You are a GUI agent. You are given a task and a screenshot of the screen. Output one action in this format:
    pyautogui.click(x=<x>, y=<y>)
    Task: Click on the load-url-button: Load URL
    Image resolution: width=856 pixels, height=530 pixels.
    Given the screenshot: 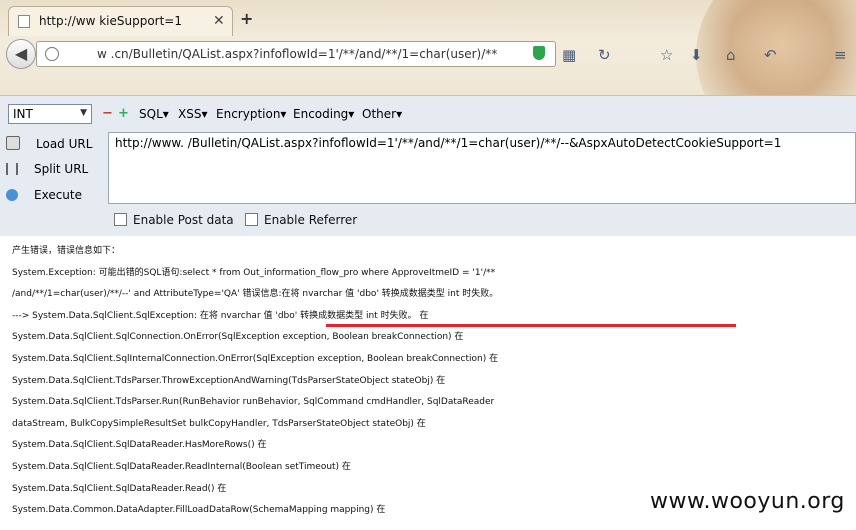 What is the action you would take?
    pyautogui.click(x=49, y=143)
    